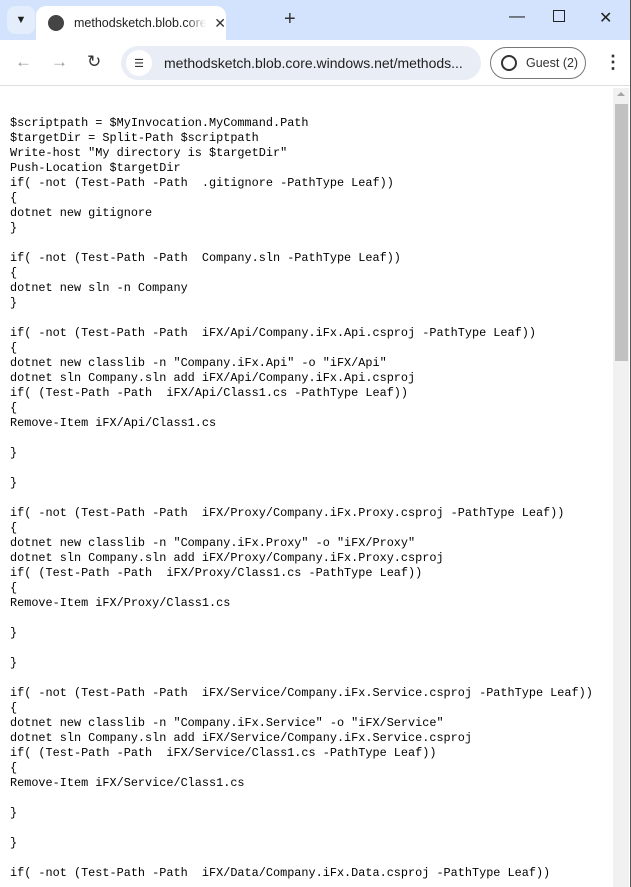  What do you see at coordinates (290, 19) in the screenshot?
I see `new-tab-button: +` at bounding box center [290, 19].